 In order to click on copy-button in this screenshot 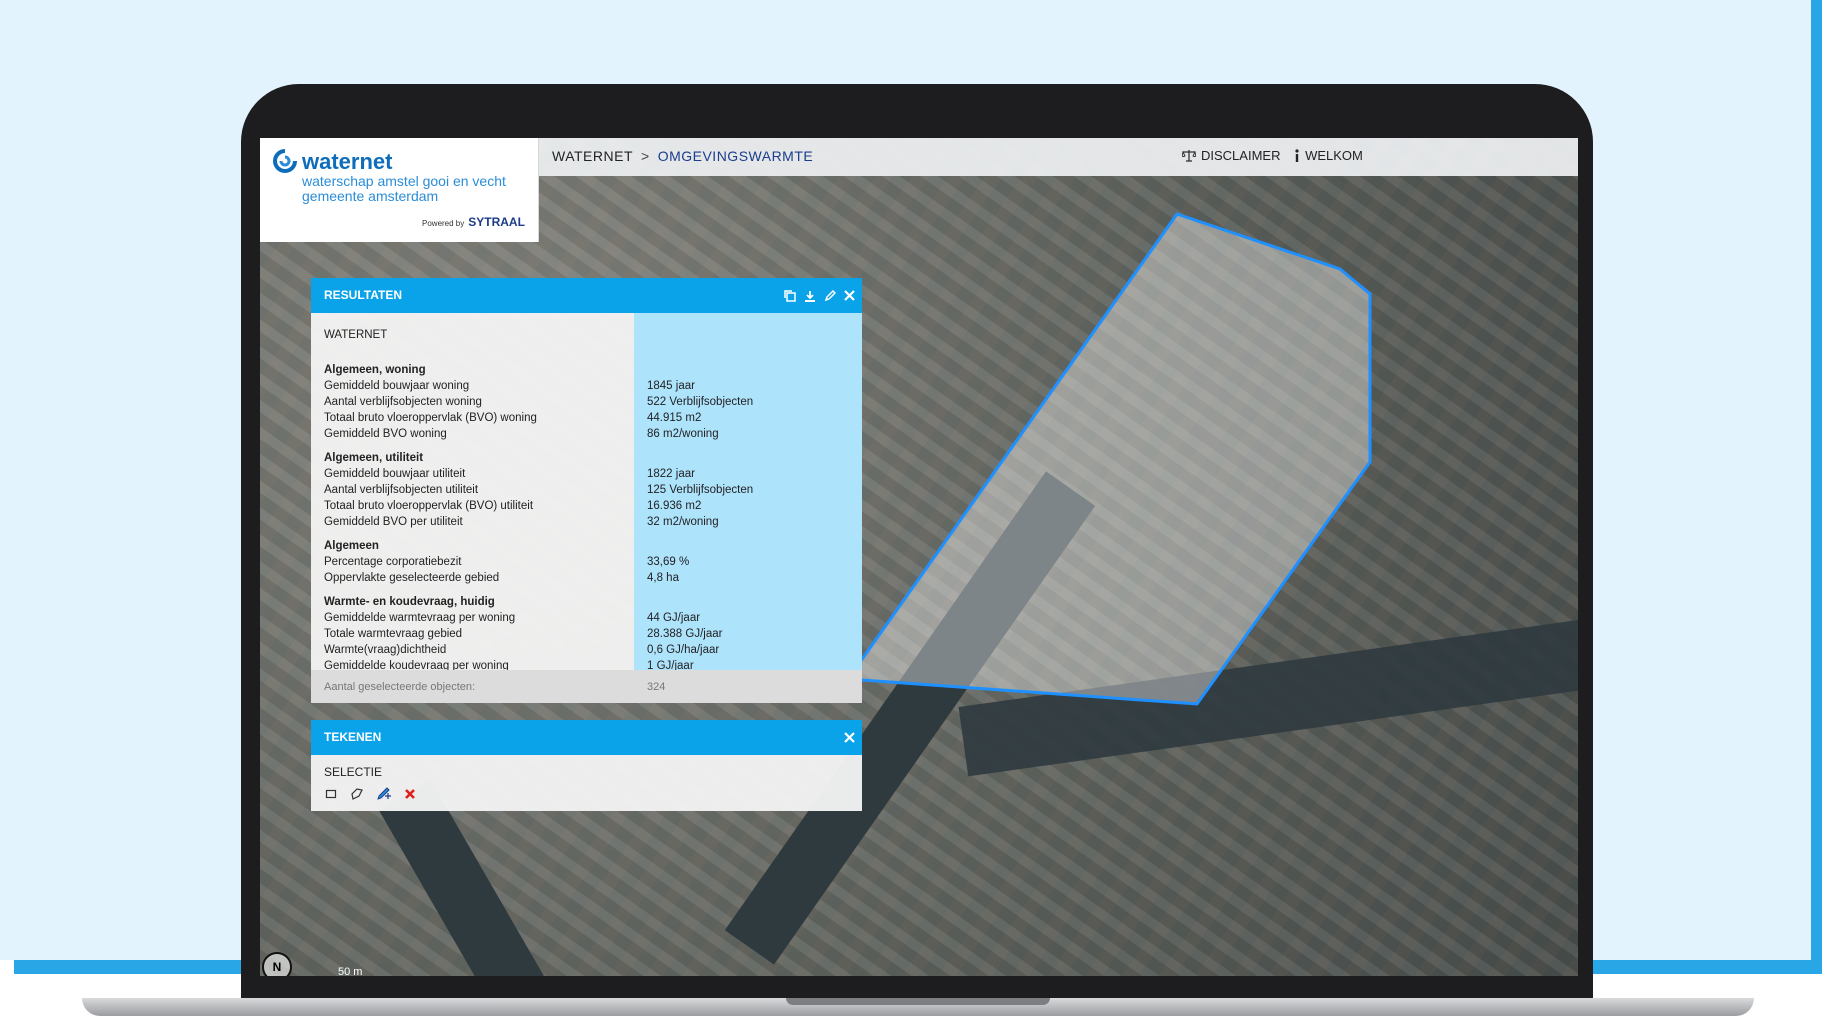, I will do `click(790, 295)`.